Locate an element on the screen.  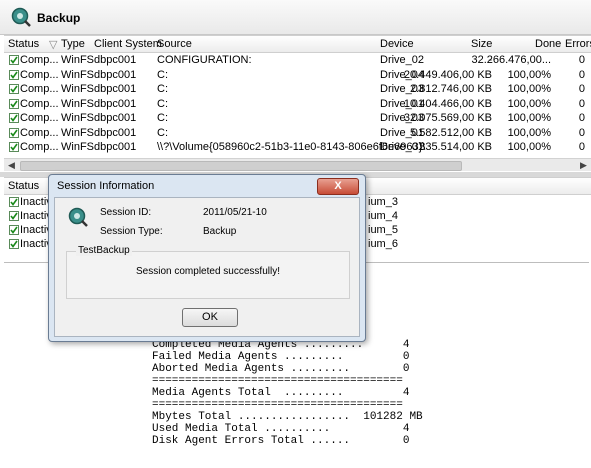
col-size: Size is located at coordinates (481, 44).